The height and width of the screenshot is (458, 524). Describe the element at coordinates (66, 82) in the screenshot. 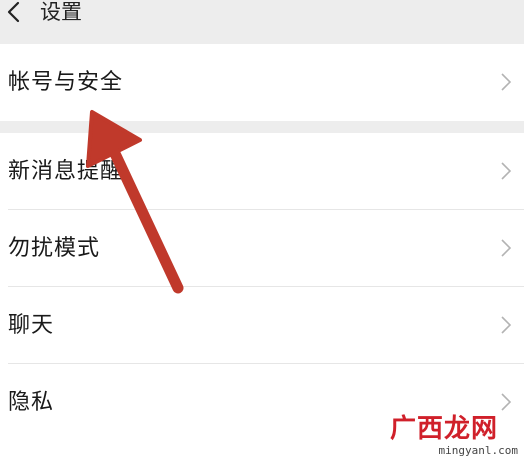

I see `settings-item-label: 帐号与安全` at that location.